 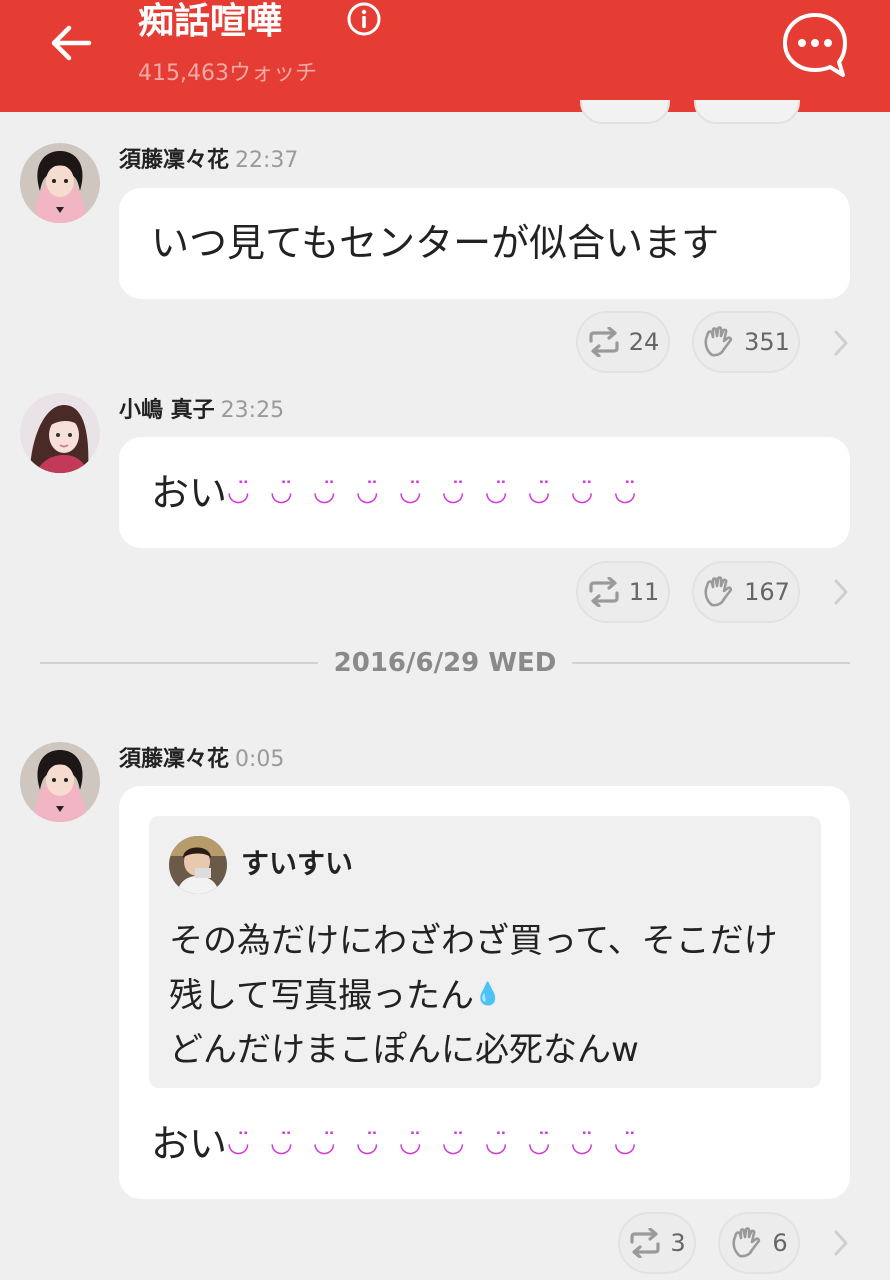 What do you see at coordinates (487, 994) in the screenshot?
I see `sweat-emoji: 💧` at bounding box center [487, 994].